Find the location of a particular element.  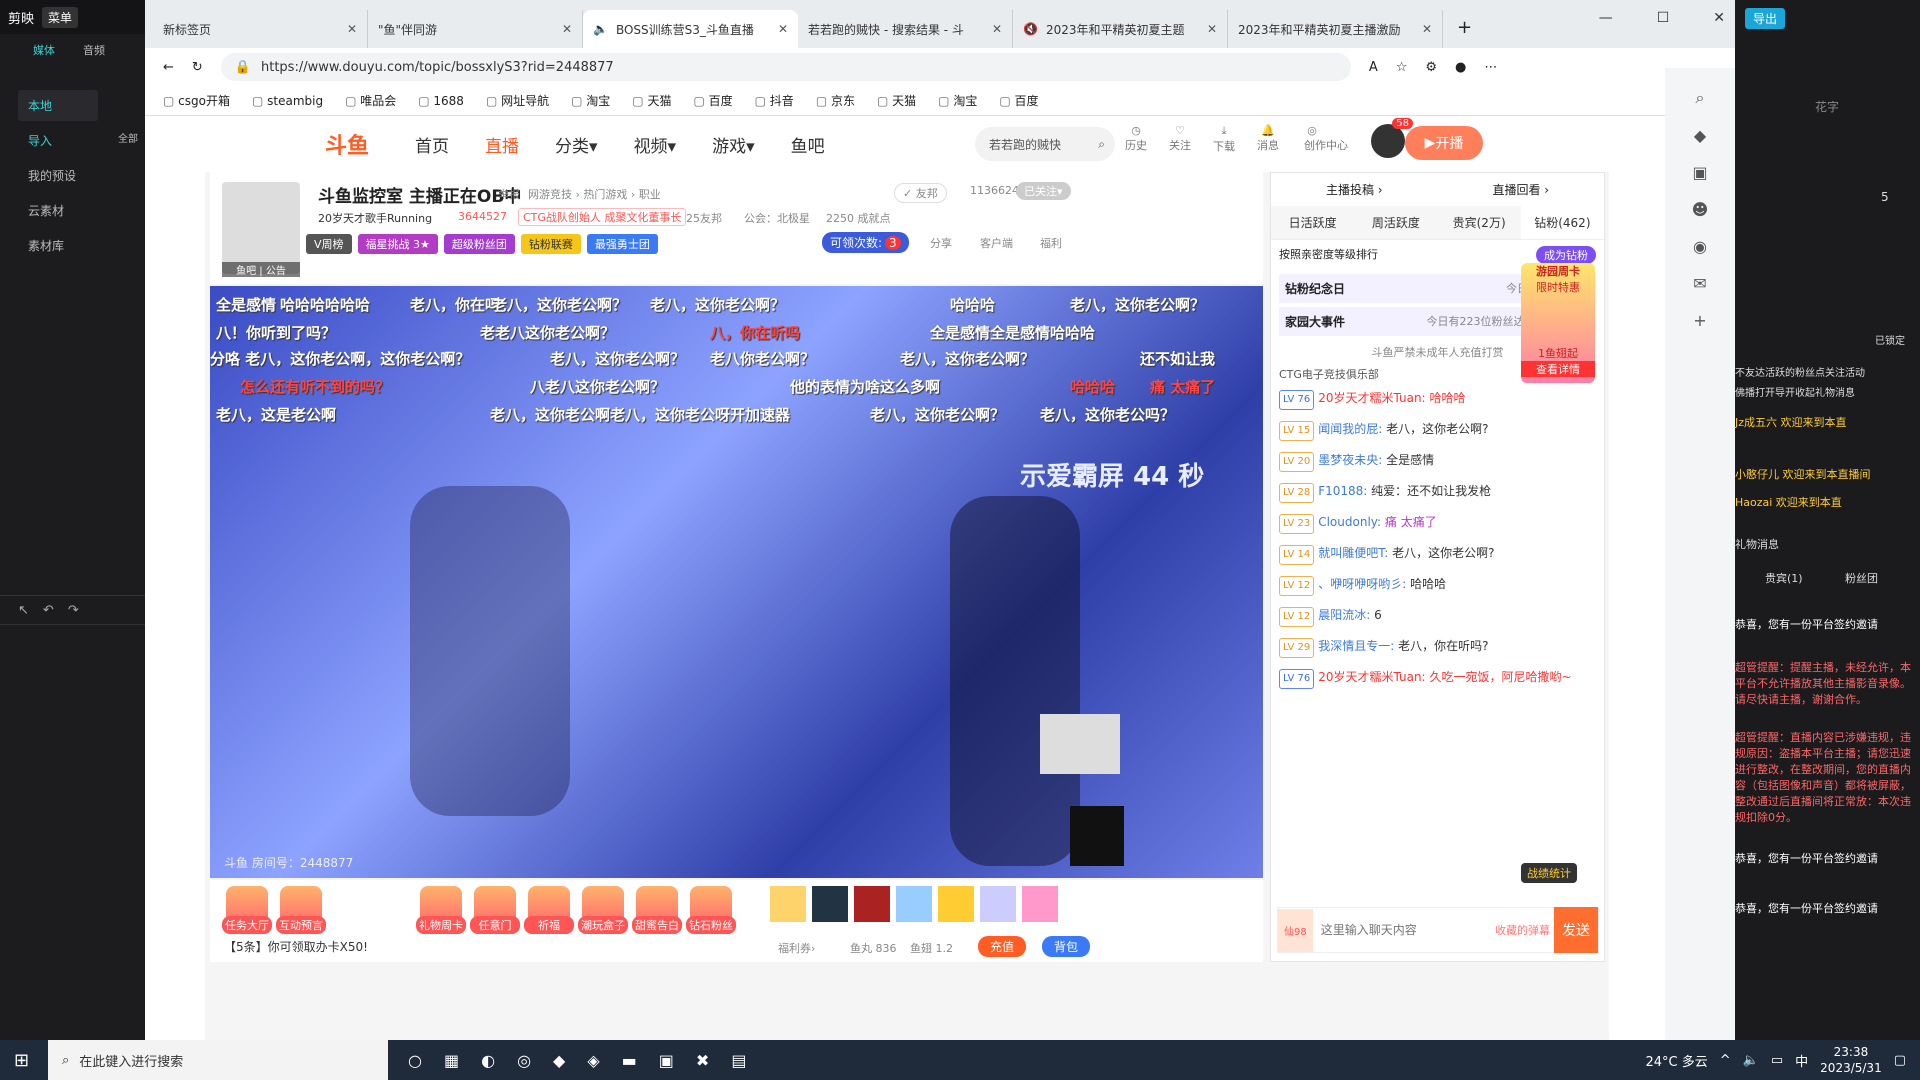

tag: 超级粉丝团 is located at coordinates (479, 244).